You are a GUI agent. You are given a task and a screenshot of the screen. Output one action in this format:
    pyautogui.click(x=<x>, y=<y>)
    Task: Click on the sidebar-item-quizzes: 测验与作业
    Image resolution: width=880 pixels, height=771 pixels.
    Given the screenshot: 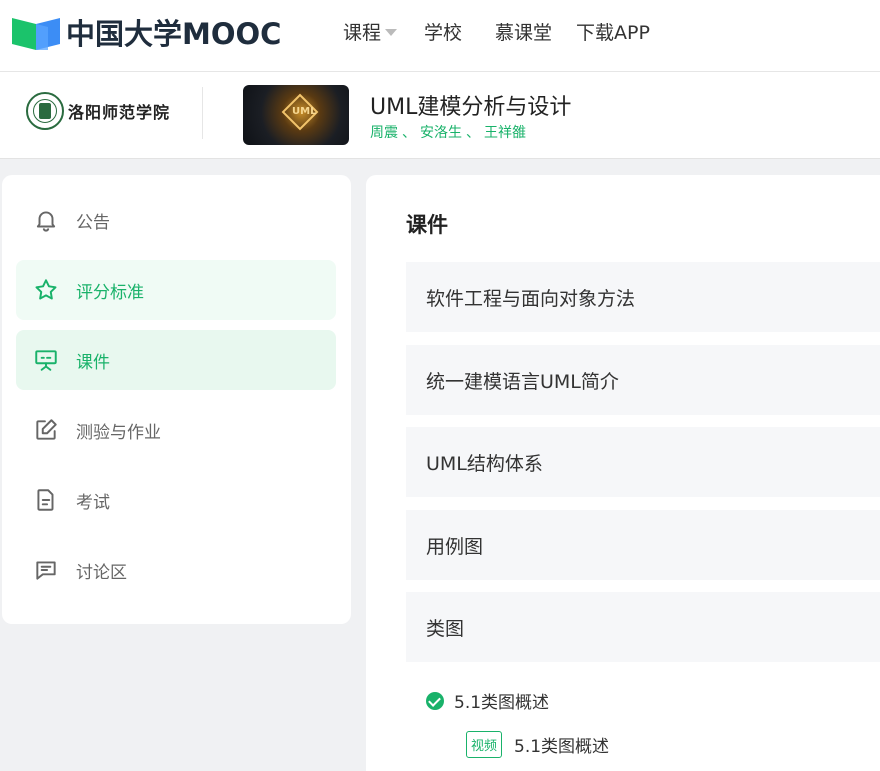 What is the action you would take?
    pyautogui.click(x=176, y=430)
    